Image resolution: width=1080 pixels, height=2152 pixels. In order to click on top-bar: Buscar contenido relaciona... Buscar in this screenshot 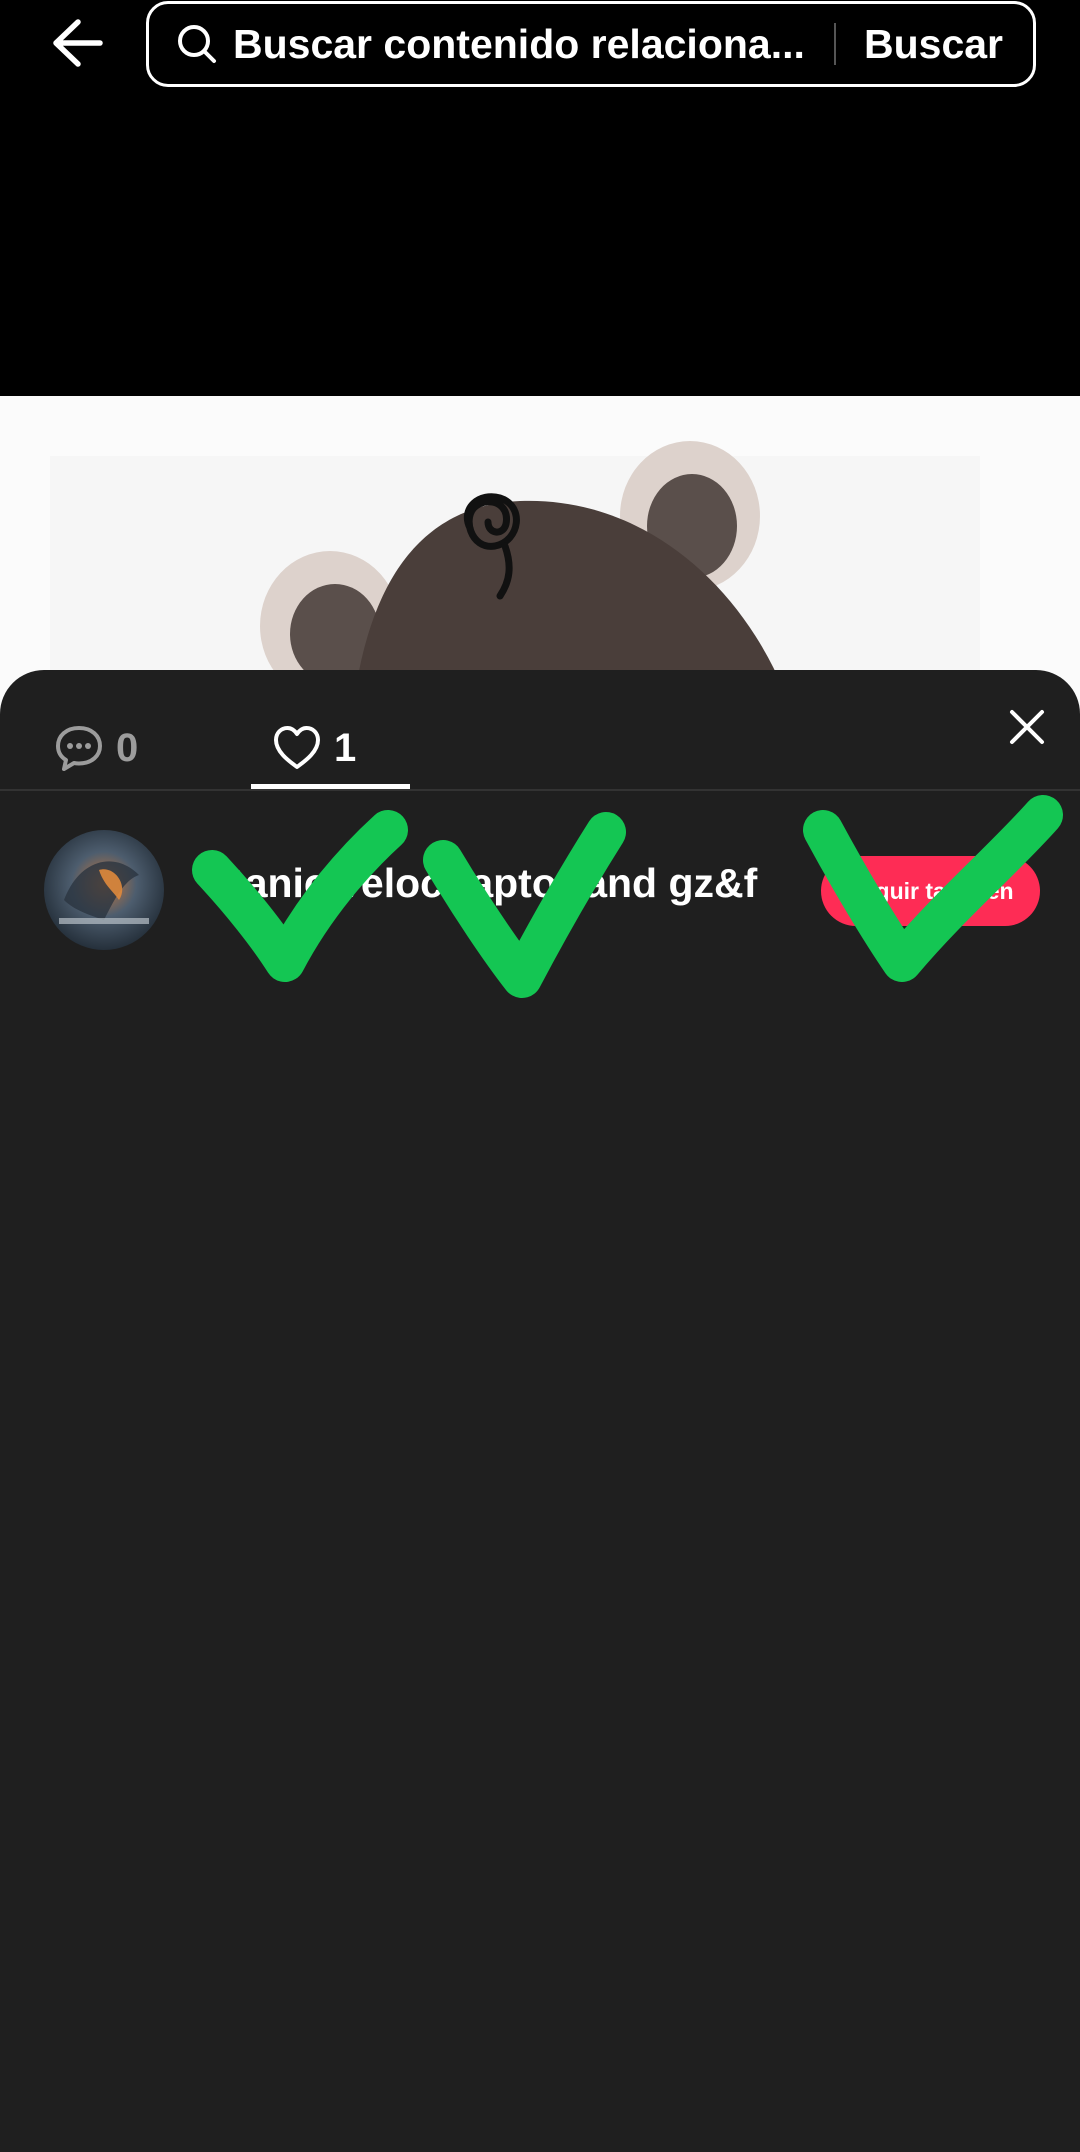, I will do `click(540, 48)`.